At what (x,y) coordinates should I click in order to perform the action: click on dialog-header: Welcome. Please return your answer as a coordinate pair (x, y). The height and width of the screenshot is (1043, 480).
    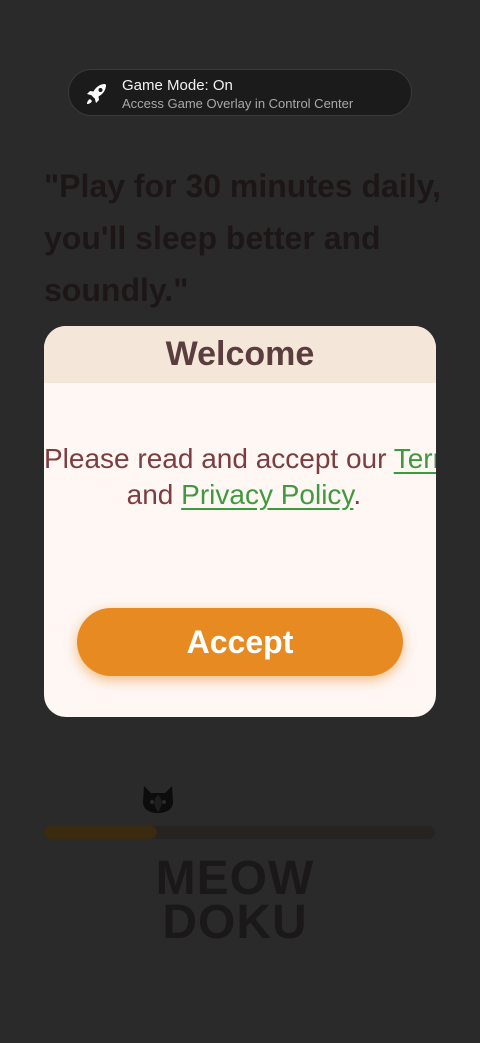
    Looking at the image, I should click on (240, 354).